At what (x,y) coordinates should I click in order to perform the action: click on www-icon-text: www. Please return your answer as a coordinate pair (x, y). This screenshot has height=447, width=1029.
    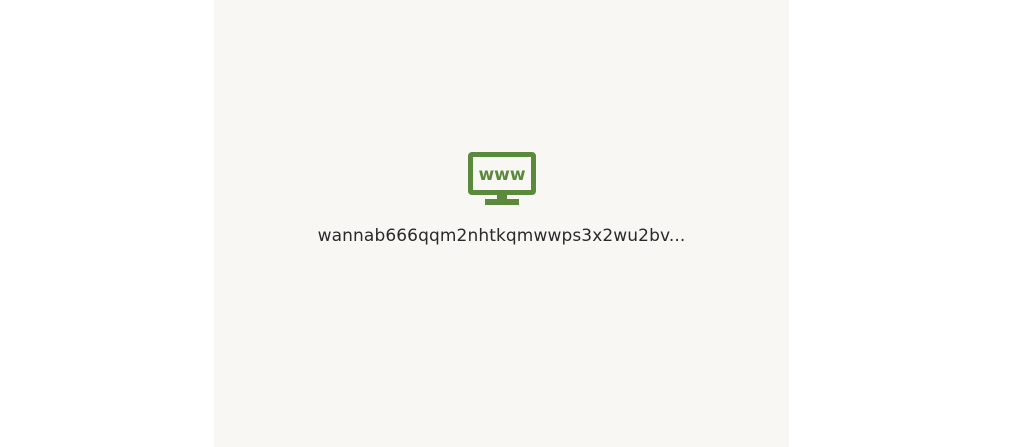
    Looking at the image, I should click on (501, 175).